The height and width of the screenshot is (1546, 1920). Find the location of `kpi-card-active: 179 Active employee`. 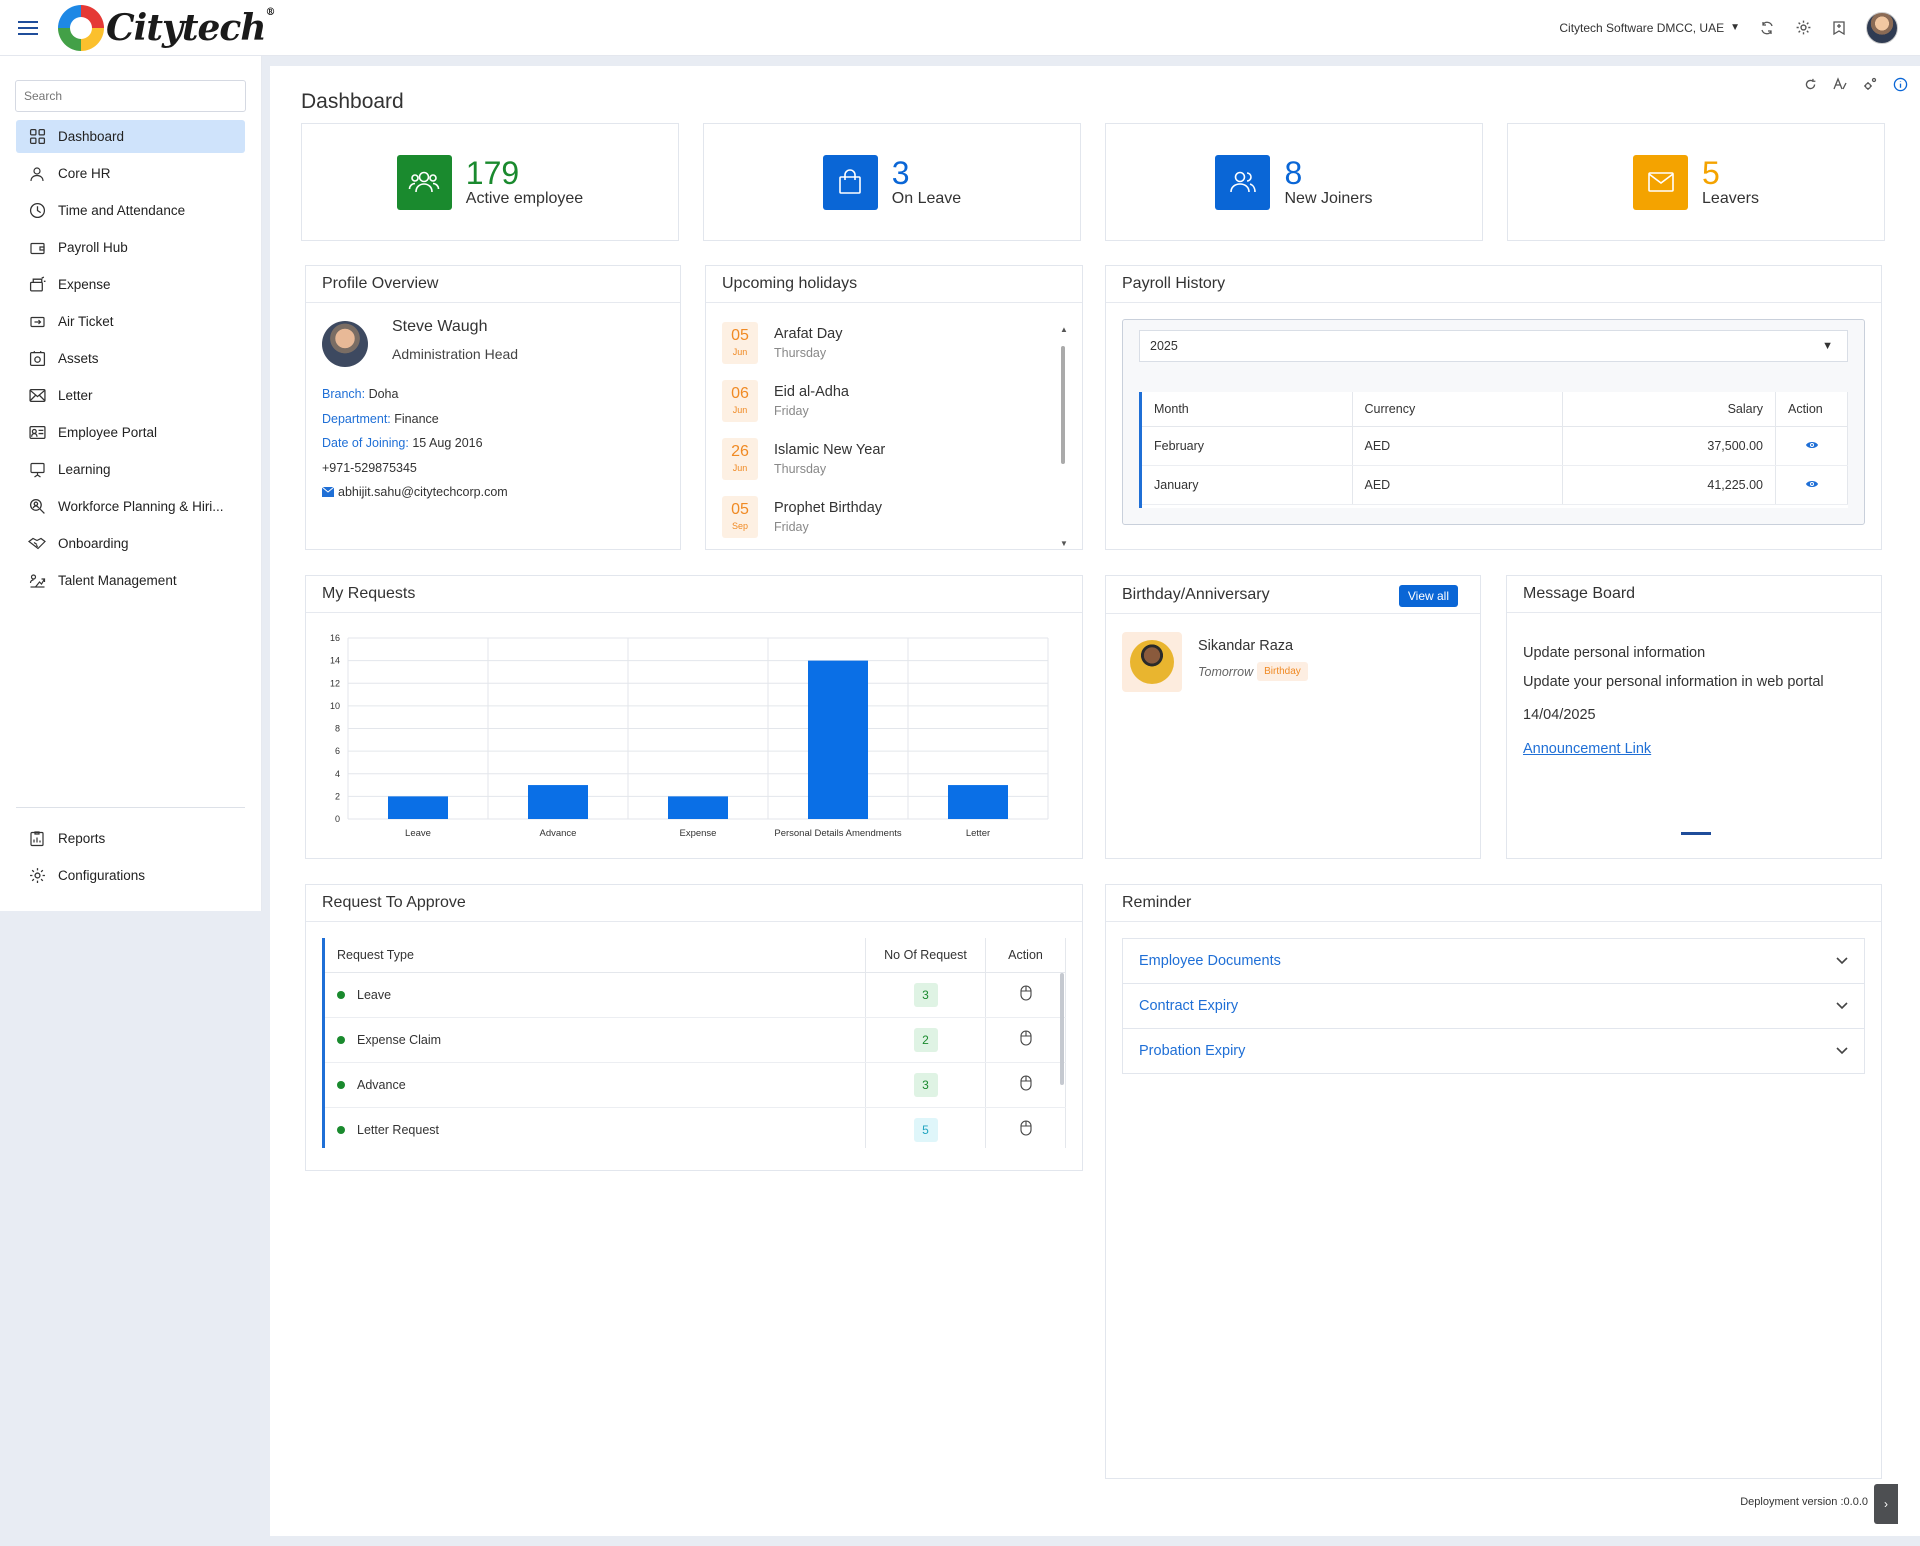

kpi-card-active: 179 Active employee is located at coordinates (490, 182).